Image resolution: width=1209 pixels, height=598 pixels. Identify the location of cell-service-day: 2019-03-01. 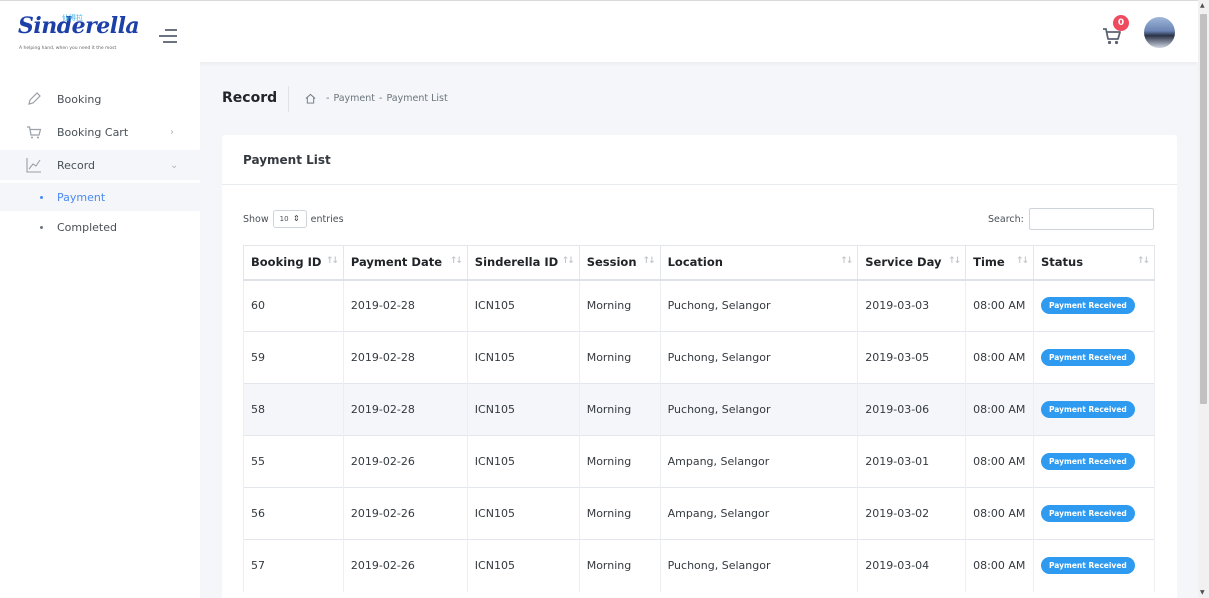
(912, 461).